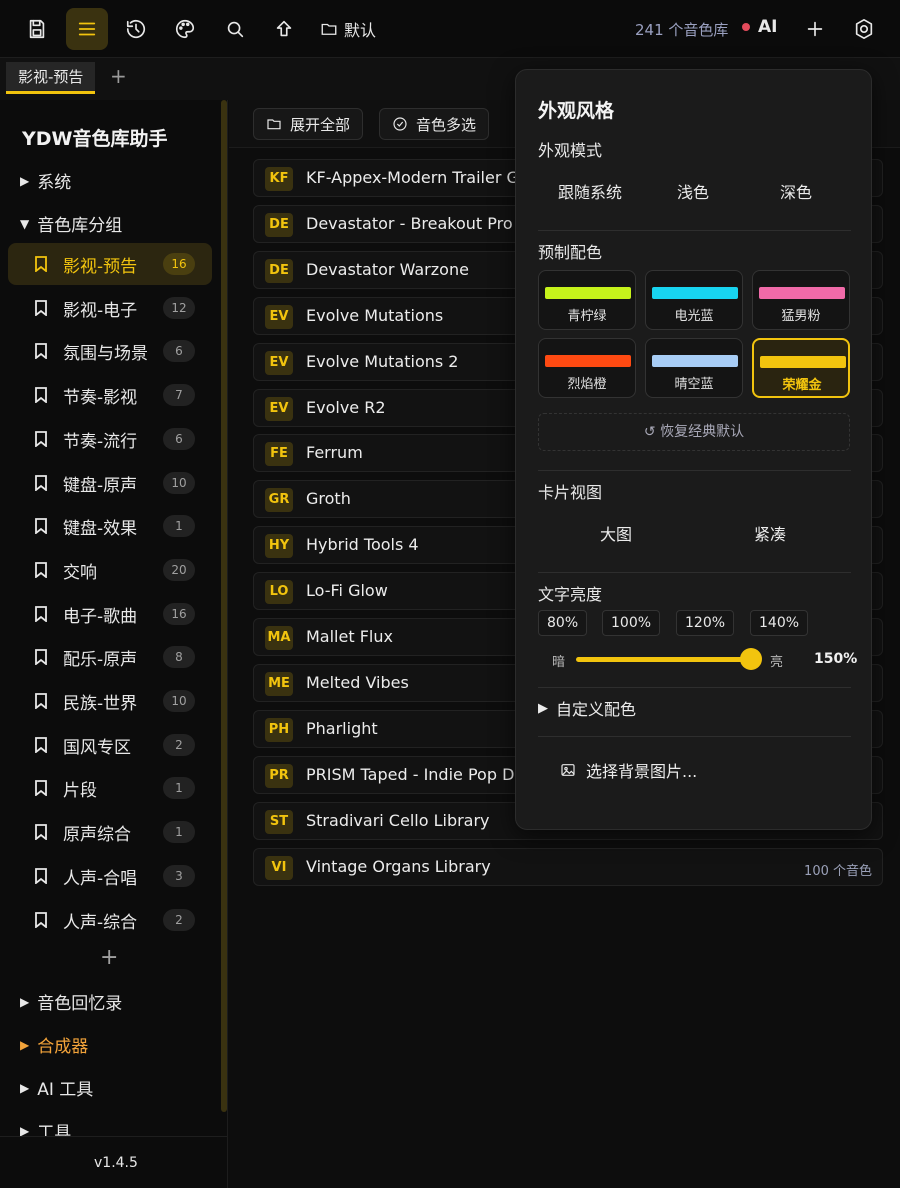  Describe the element at coordinates (224, 606) in the screenshot. I see `sidebar-scrollbar` at that location.